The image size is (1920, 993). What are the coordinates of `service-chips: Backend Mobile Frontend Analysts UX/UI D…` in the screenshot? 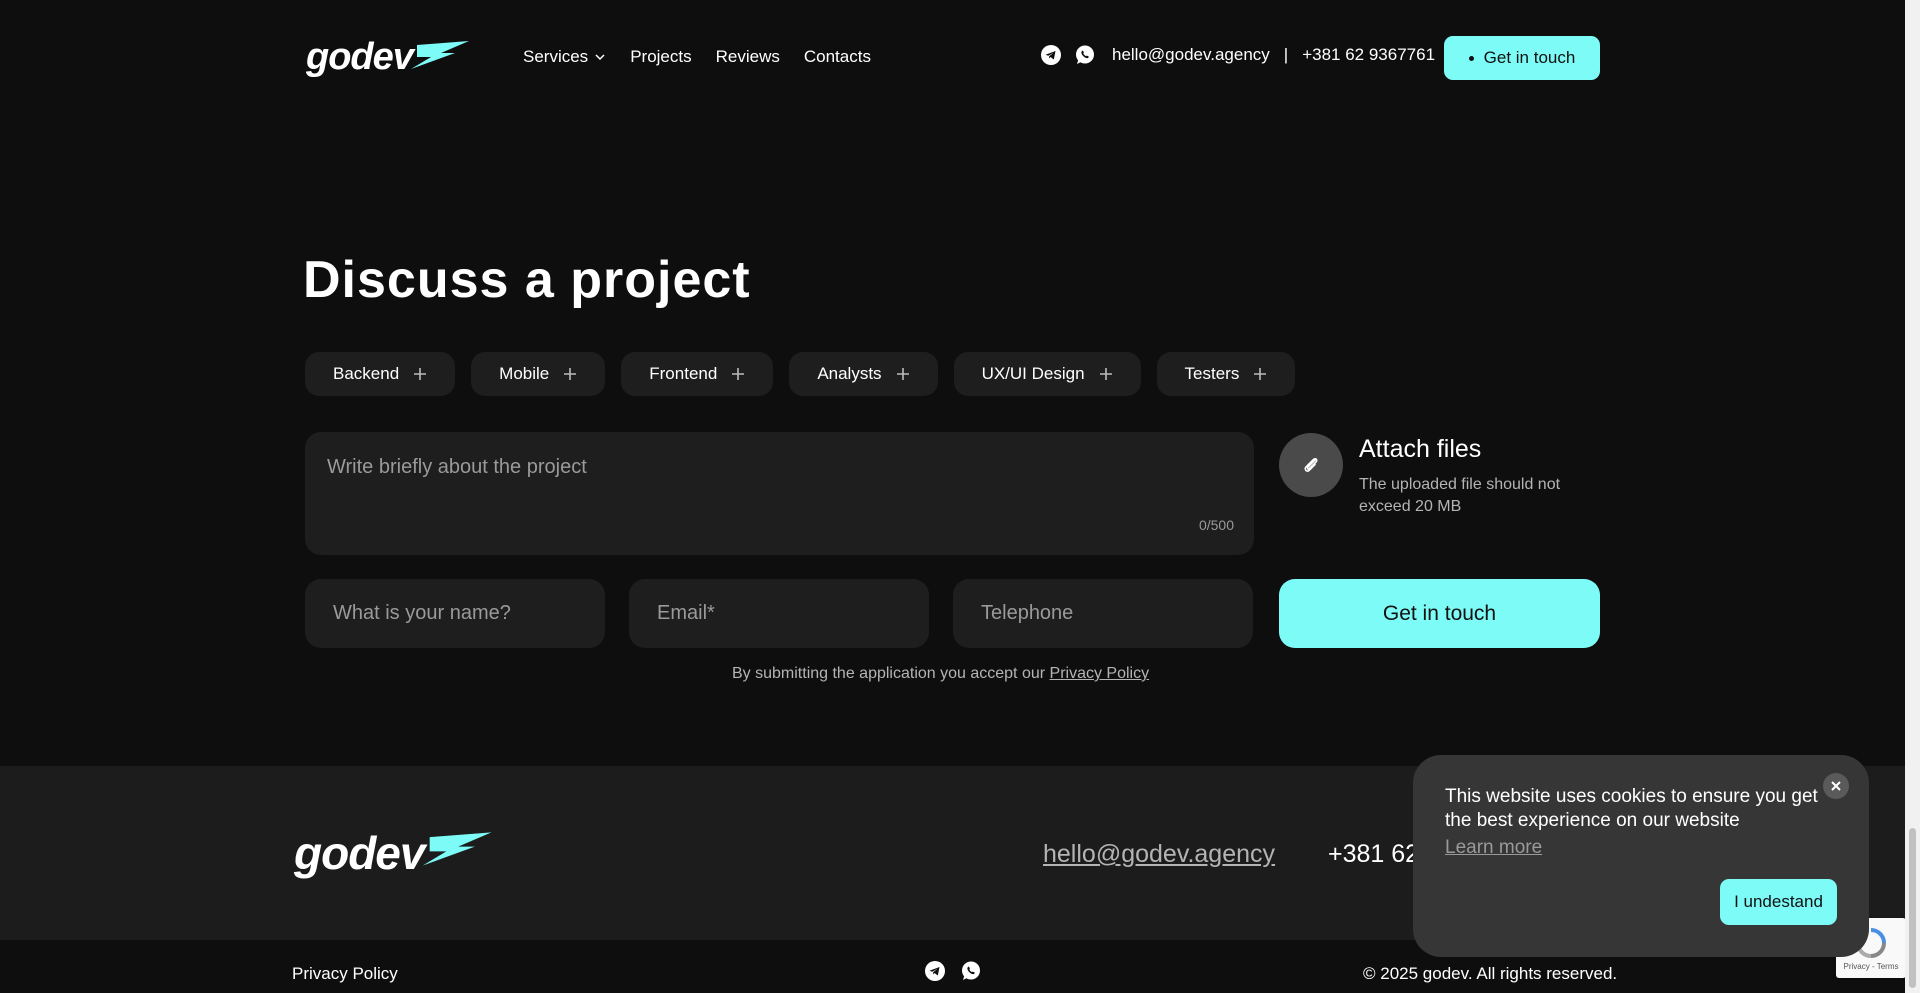 It's located at (800, 374).